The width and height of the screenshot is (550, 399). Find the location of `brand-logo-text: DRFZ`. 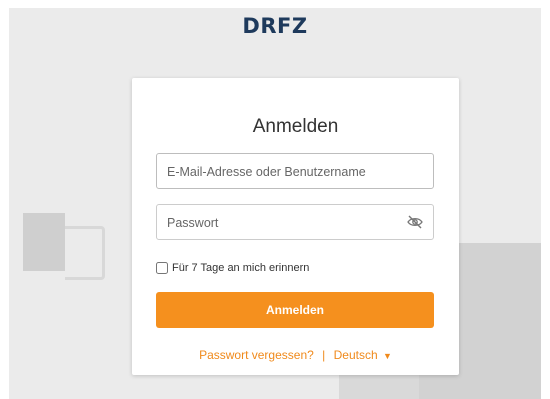

brand-logo-text: DRFZ is located at coordinates (275, 26).